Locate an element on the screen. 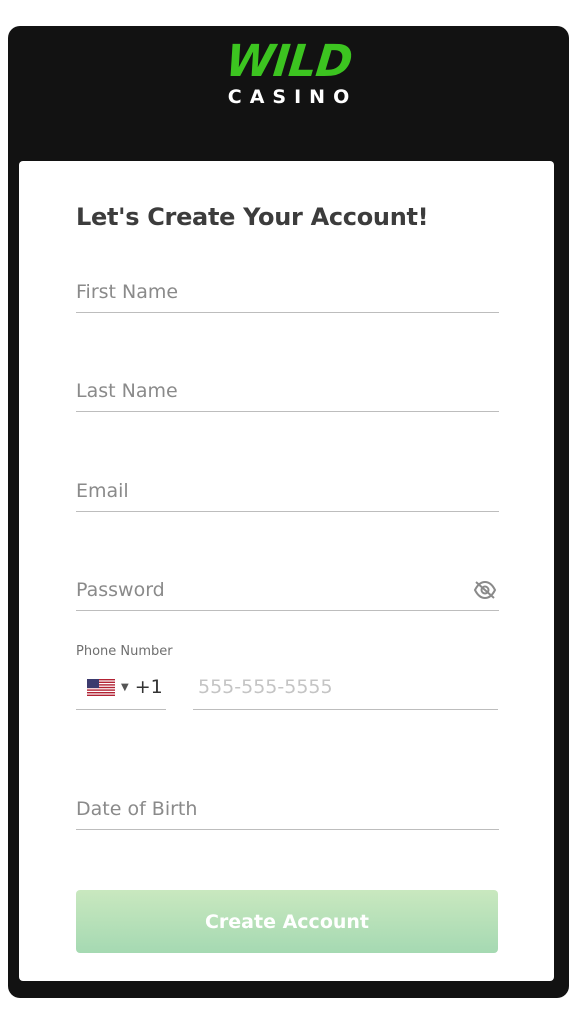 The width and height of the screenshot is (576, 1024). phone-number-input is located at coordinates (348, 687).